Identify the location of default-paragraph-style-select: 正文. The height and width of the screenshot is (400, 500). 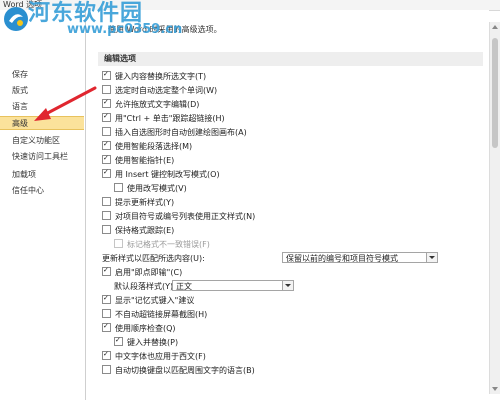
(233, 285).